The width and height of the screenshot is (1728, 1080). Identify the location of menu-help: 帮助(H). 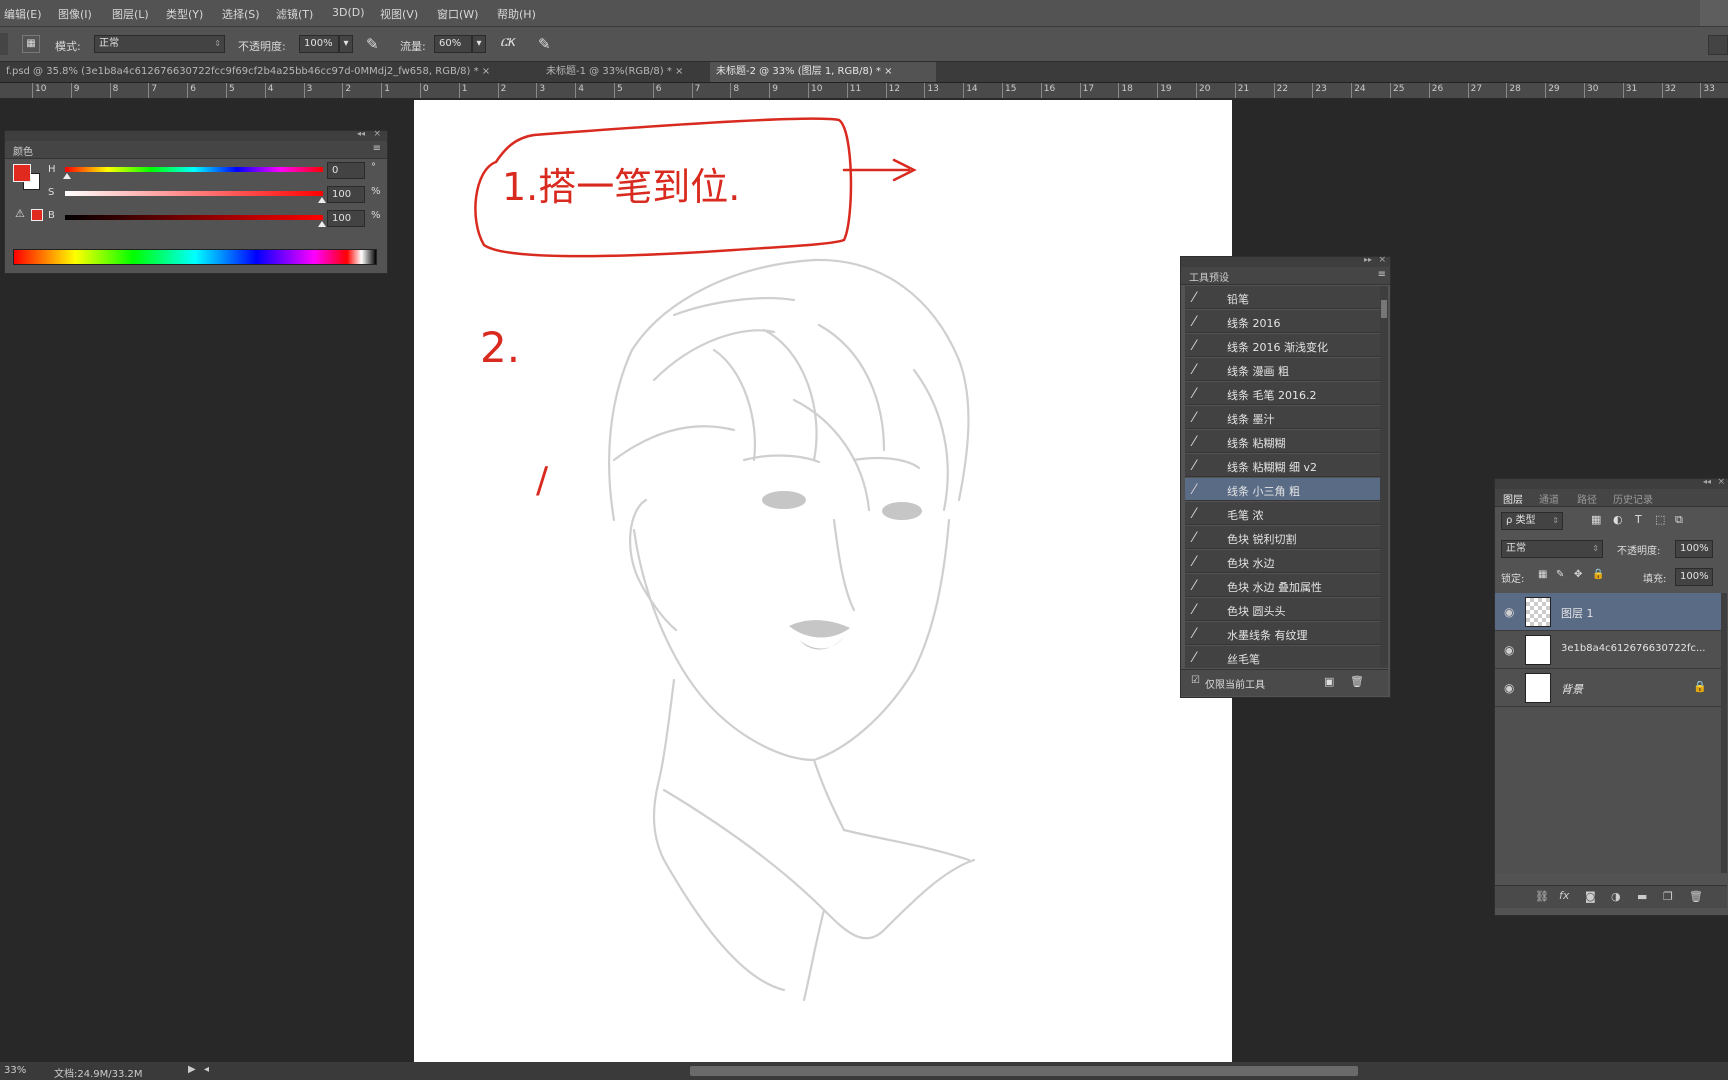
(516, 14).